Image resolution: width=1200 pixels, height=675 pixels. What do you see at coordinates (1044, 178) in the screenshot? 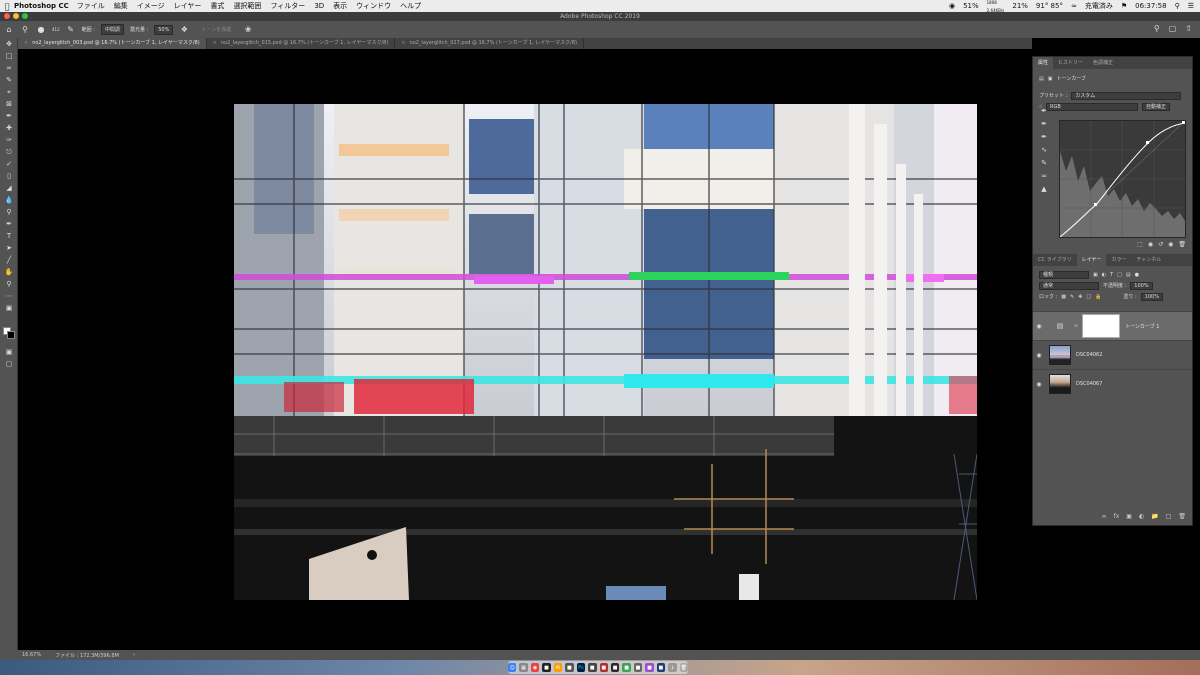
I see `smooth-curve-icon: ≈` at bounding box center [1044, 178].